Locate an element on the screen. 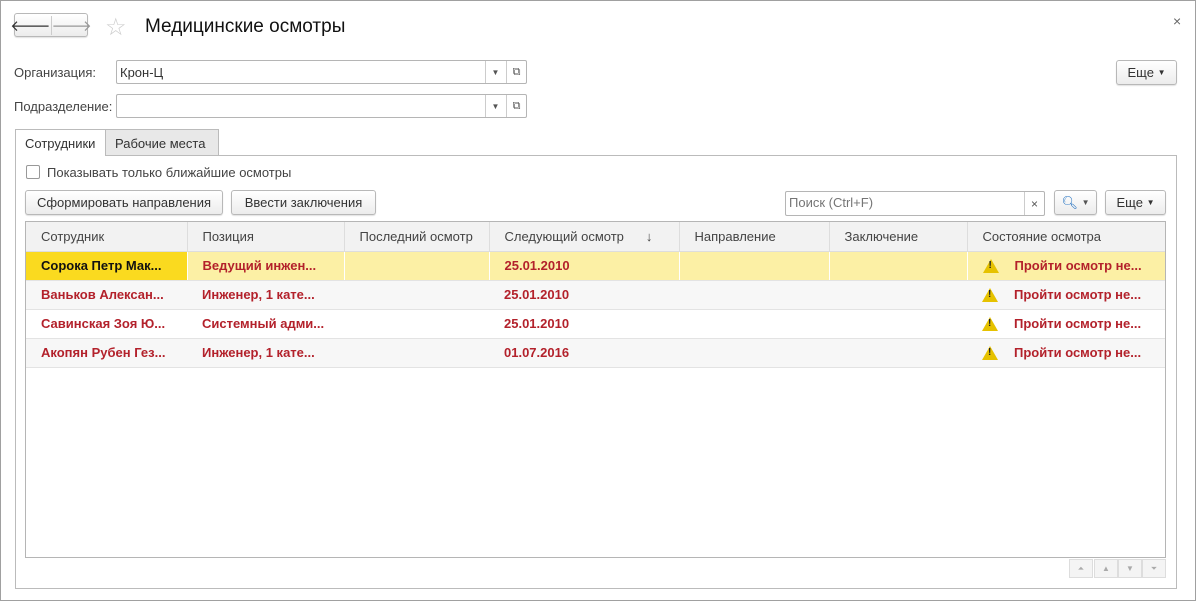 Image resolution: width=1196 pixels, height=601 pixels. nav-buttons: 🡐 🡒 is located at coordinates (51, 25).